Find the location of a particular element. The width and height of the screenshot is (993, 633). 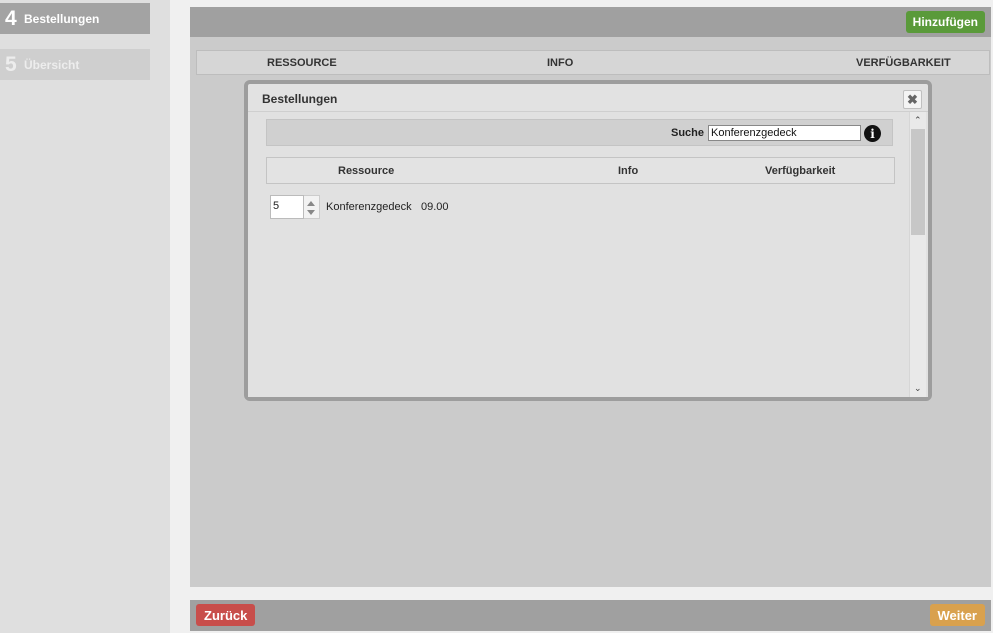

scrollbar: ⌃ ⌄ is located at coordinates (917, 254).